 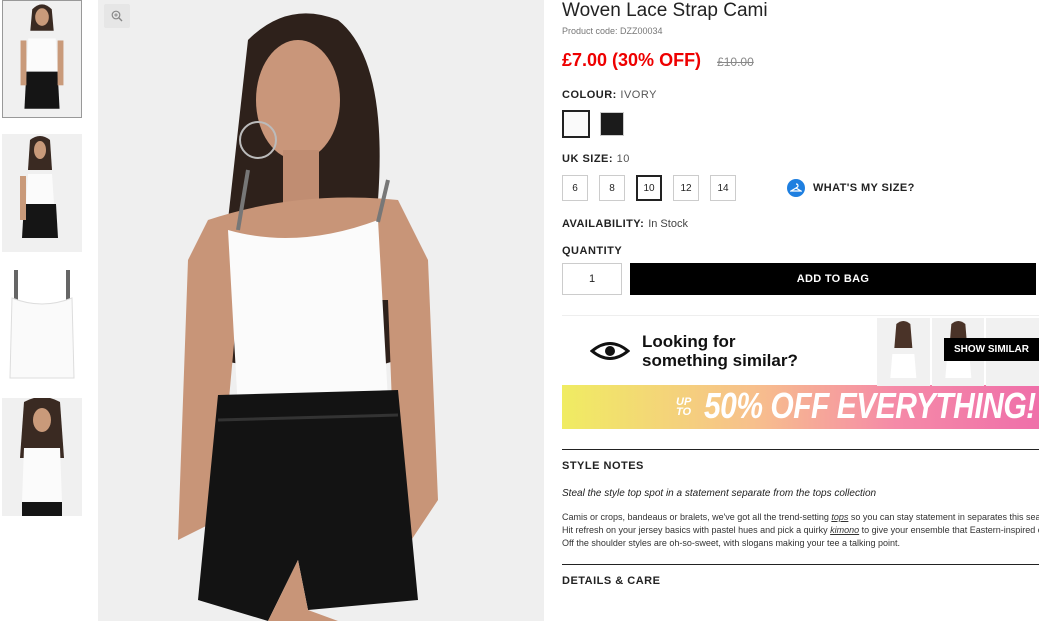 What do you see at coordinates (991, 349) in the screenshot?
I see `show-similar-button: SHOW SIMILAR` at bounding box center [991, 349].